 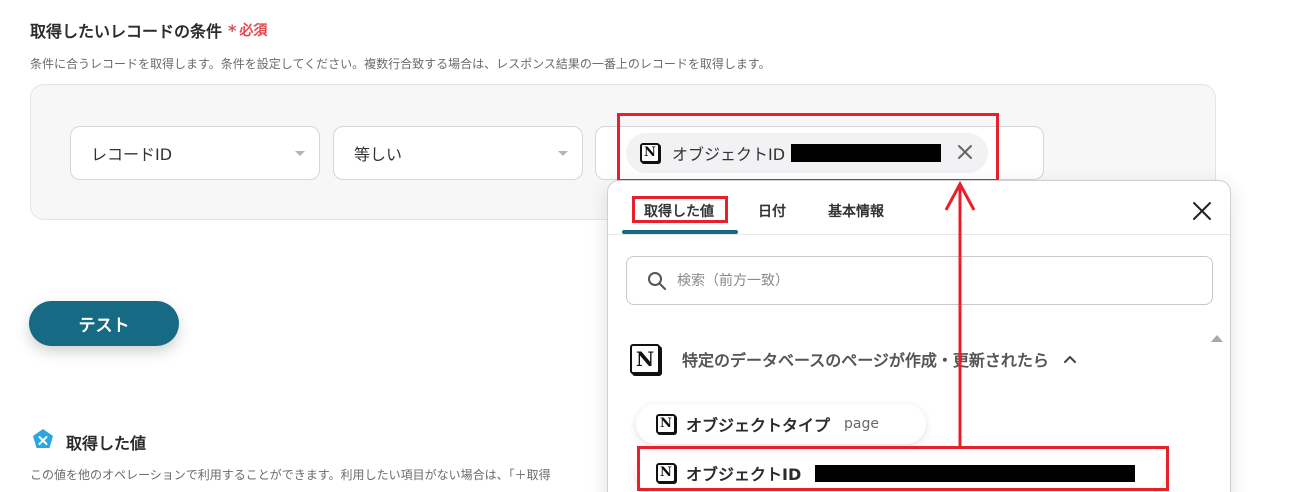 What do you see at coordinates (378, 154) in the screenshot?
I see `operator-select-value: 等しい` at bounding box center [378, 154].